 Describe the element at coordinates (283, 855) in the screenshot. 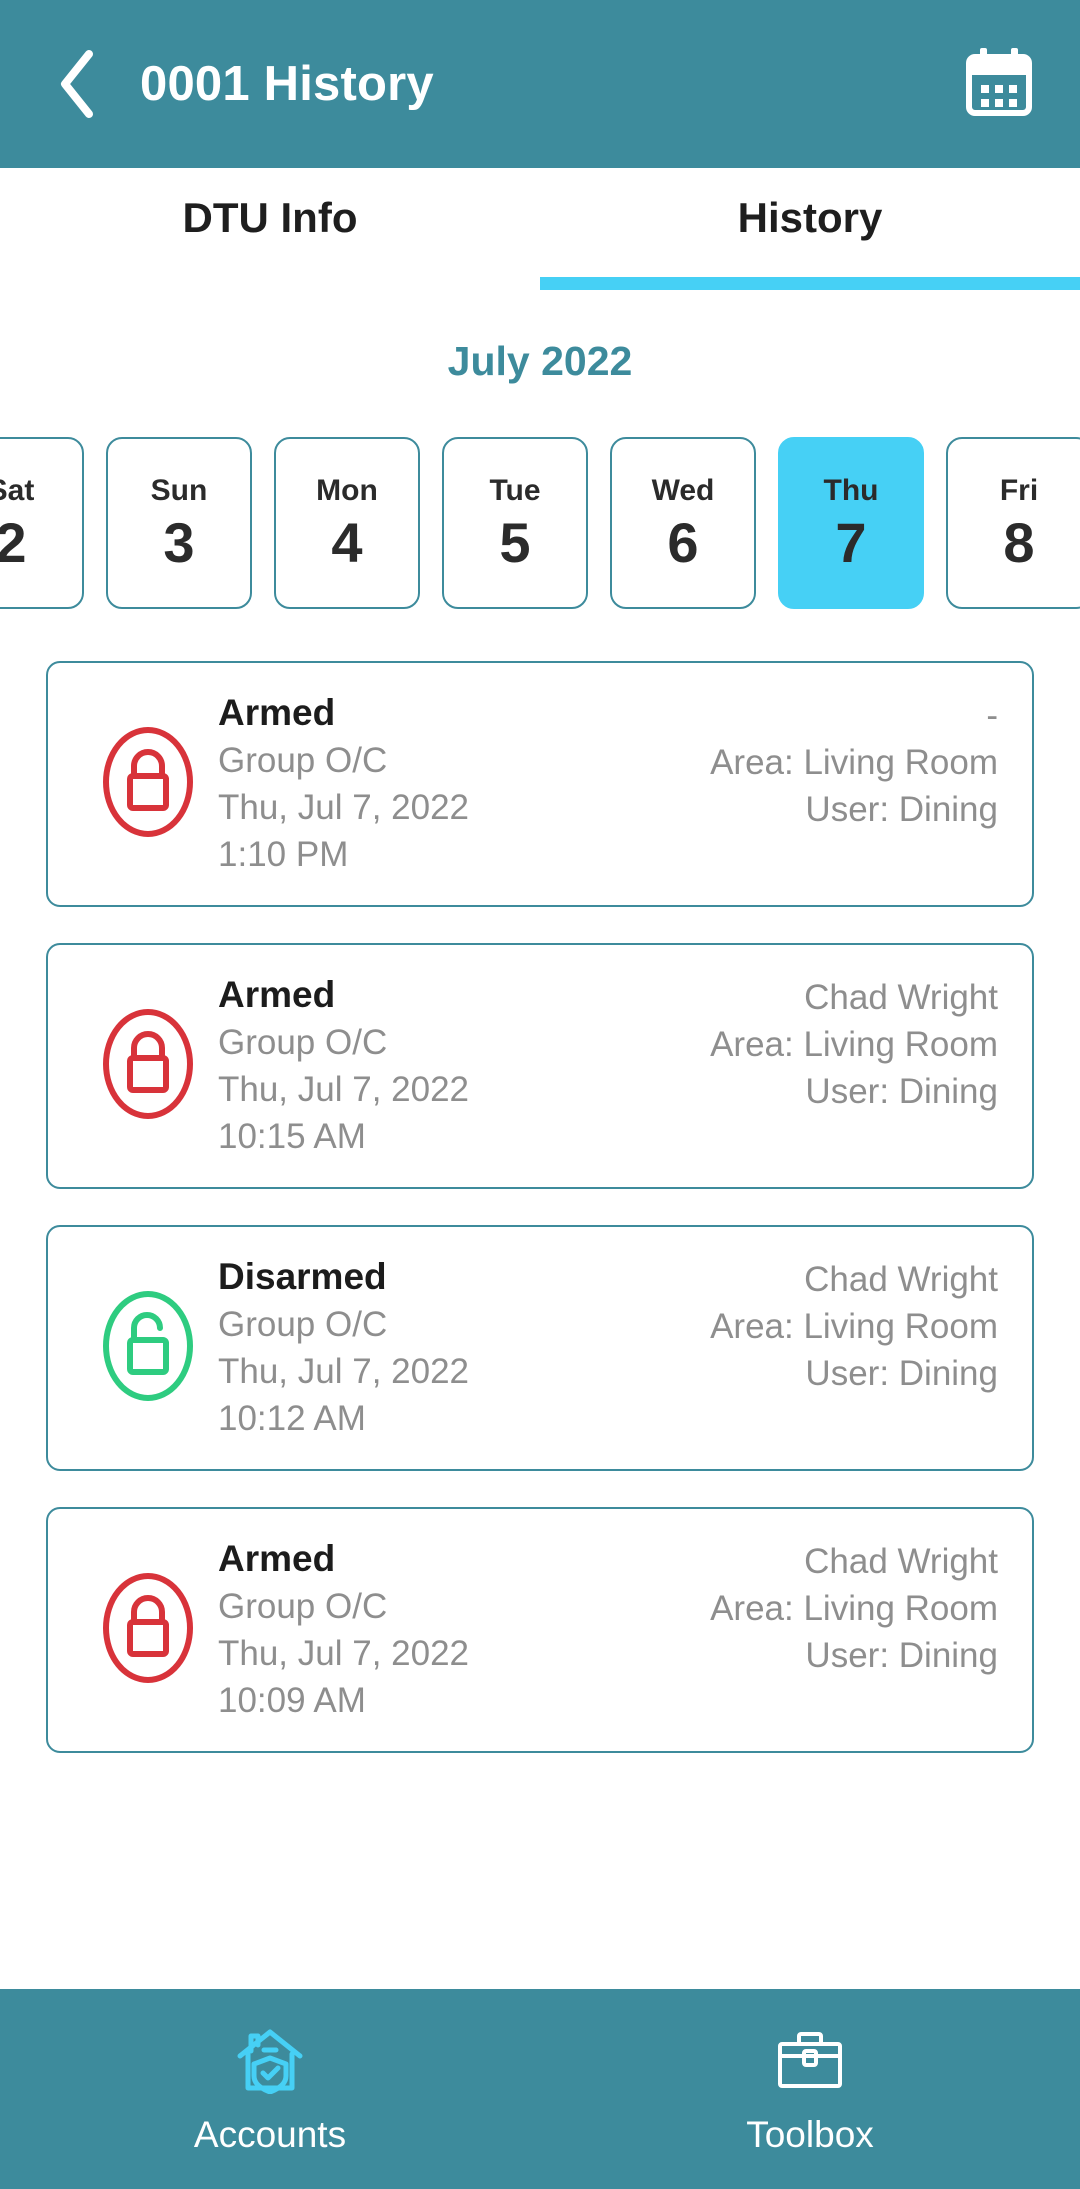

I see `event-time: 1:10 PM` at that location.